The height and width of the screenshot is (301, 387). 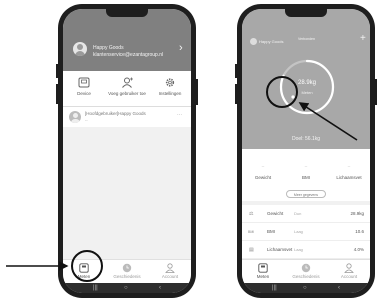 I want to click on weight-ring, so click(x=307, y=87).